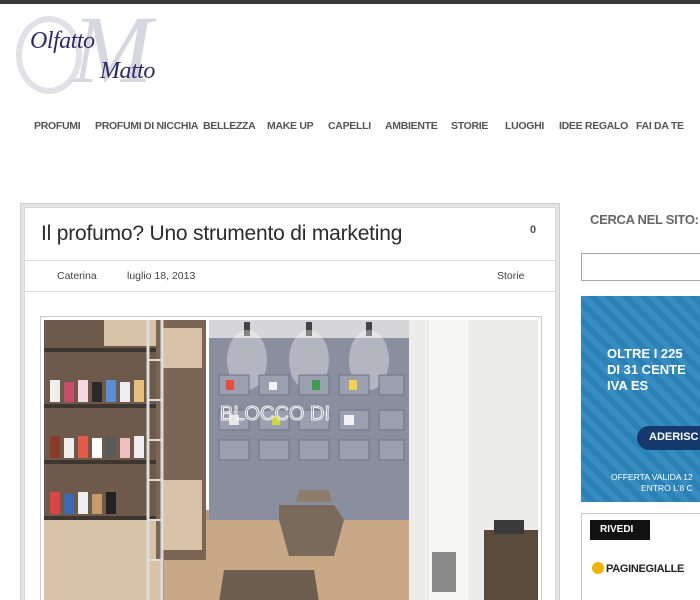 The image size is (700, 600). I want to click on nav-item-profumi: PROFUMI, so click(57, 126).